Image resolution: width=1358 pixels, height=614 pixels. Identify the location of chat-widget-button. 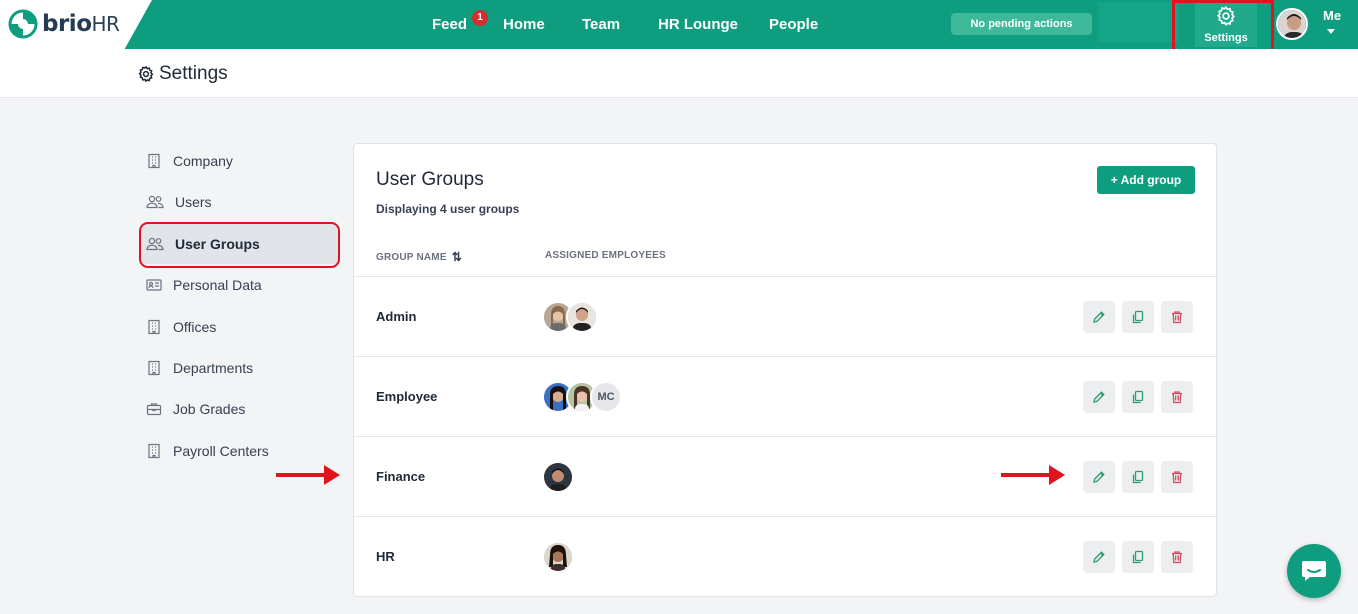
(1314, 571).